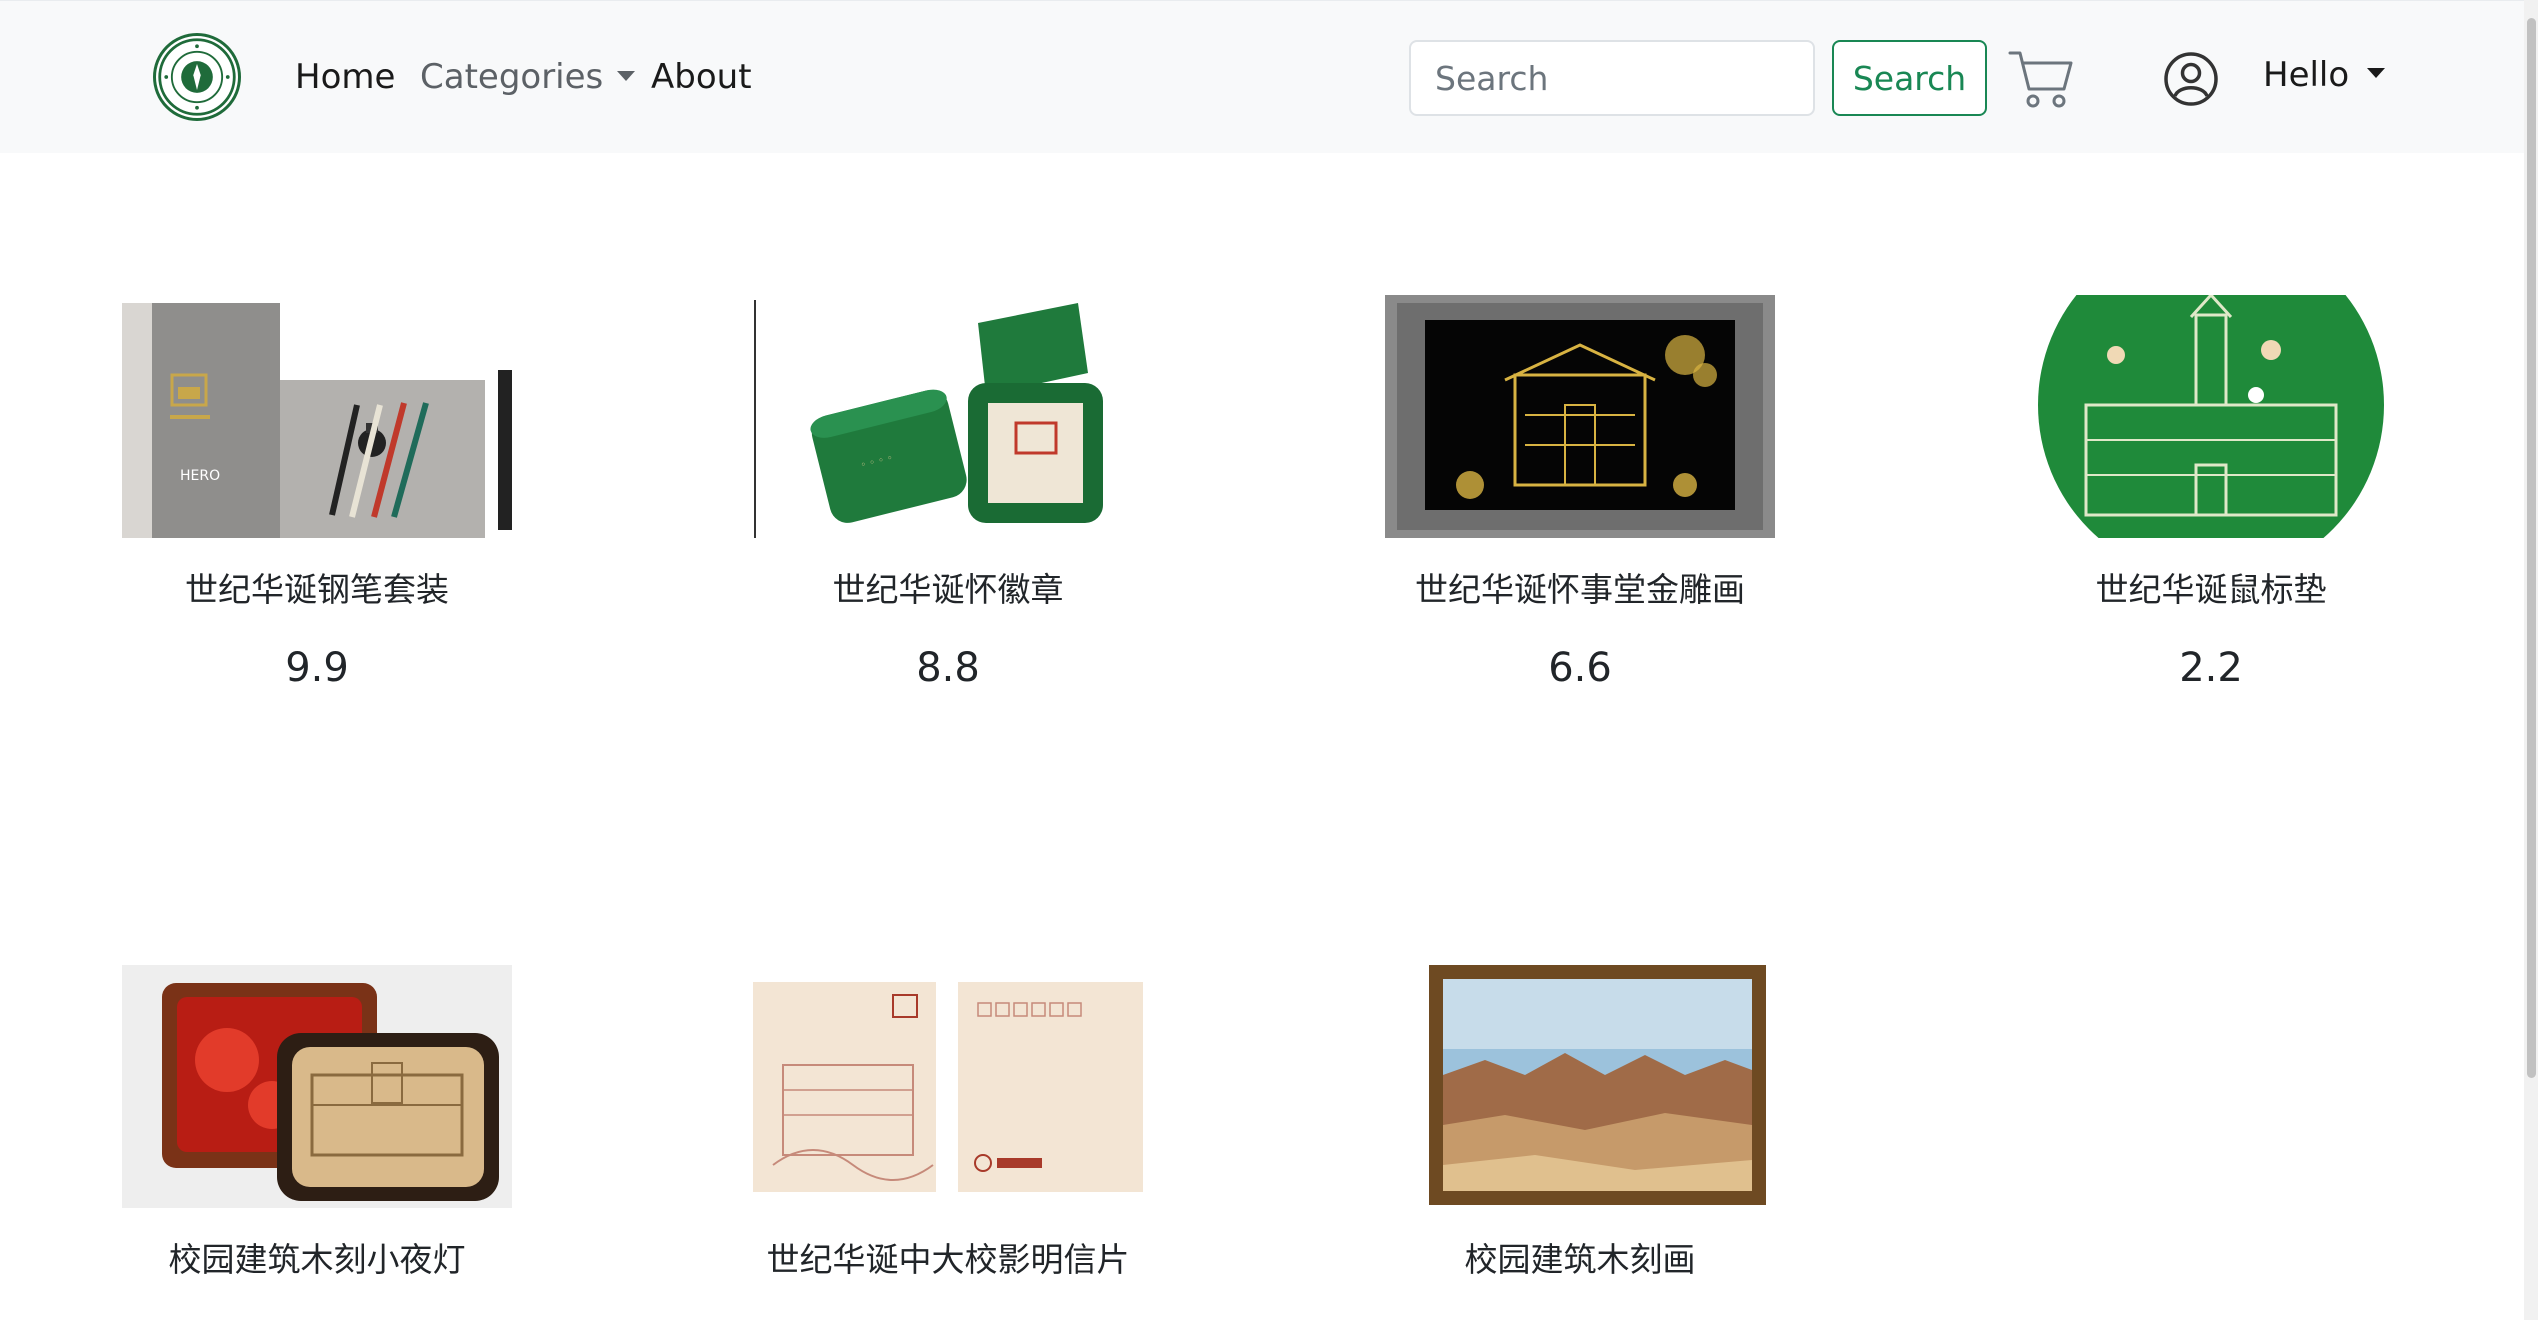 The height and width of the screenshot is (1320, 2538). I want to click on product-image-gold-carving, so click(1580, 416).